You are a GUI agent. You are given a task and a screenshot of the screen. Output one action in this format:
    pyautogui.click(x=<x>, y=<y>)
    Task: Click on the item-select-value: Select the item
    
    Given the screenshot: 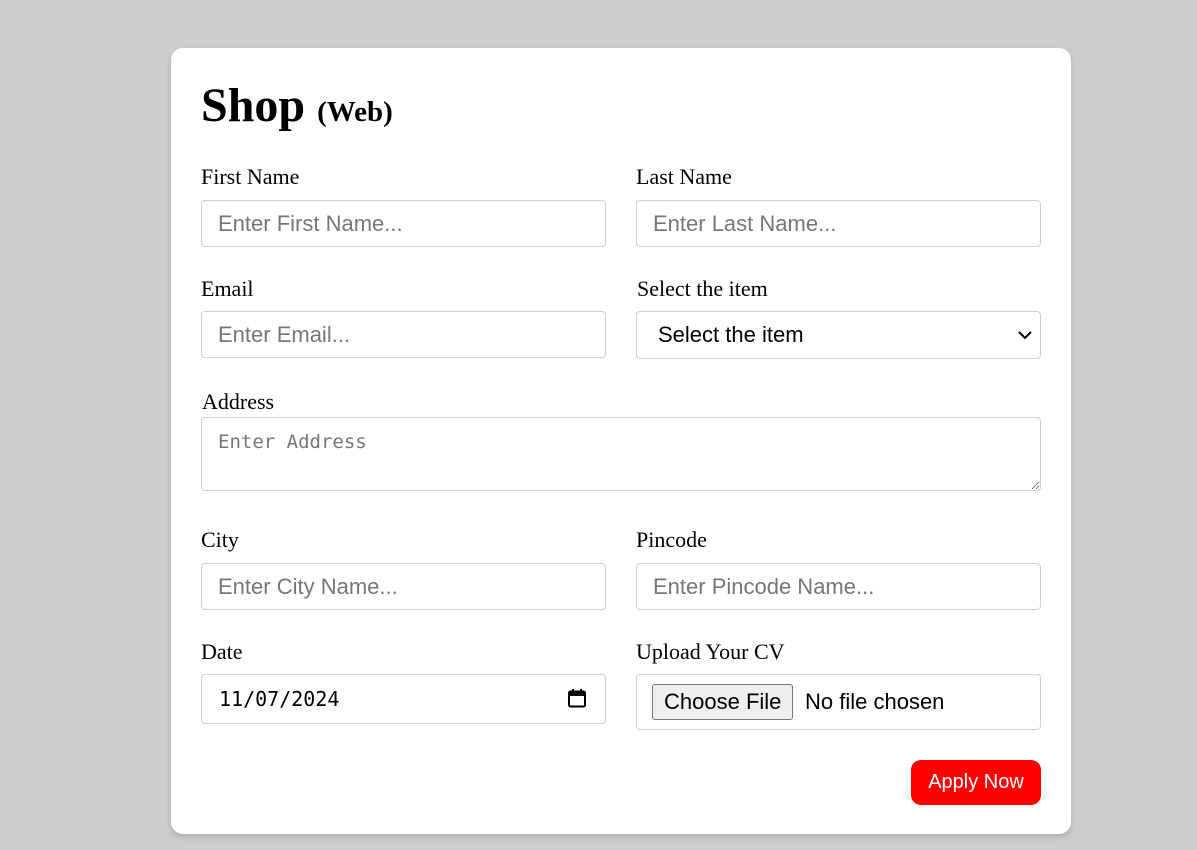 What is the action you would take?
    pyautogui.click(x=731, y=334)
    